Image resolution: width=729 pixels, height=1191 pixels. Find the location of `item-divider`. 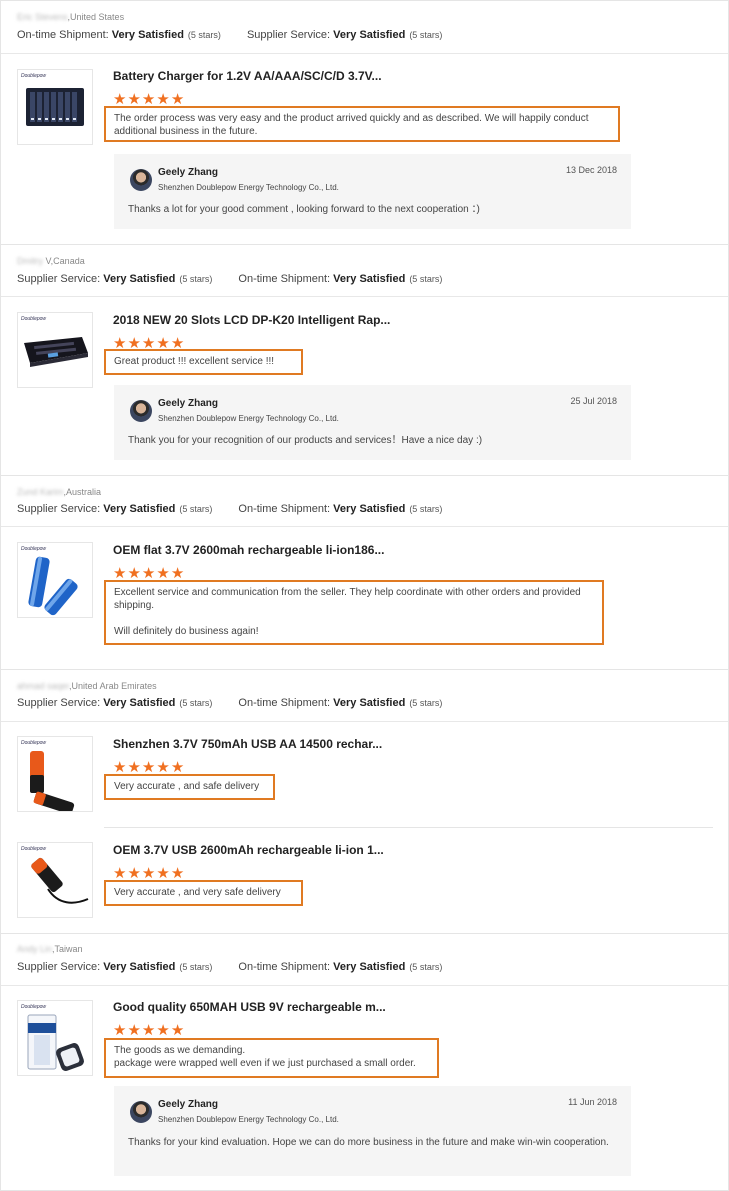

item-divider is located at coordinates (408, 827).